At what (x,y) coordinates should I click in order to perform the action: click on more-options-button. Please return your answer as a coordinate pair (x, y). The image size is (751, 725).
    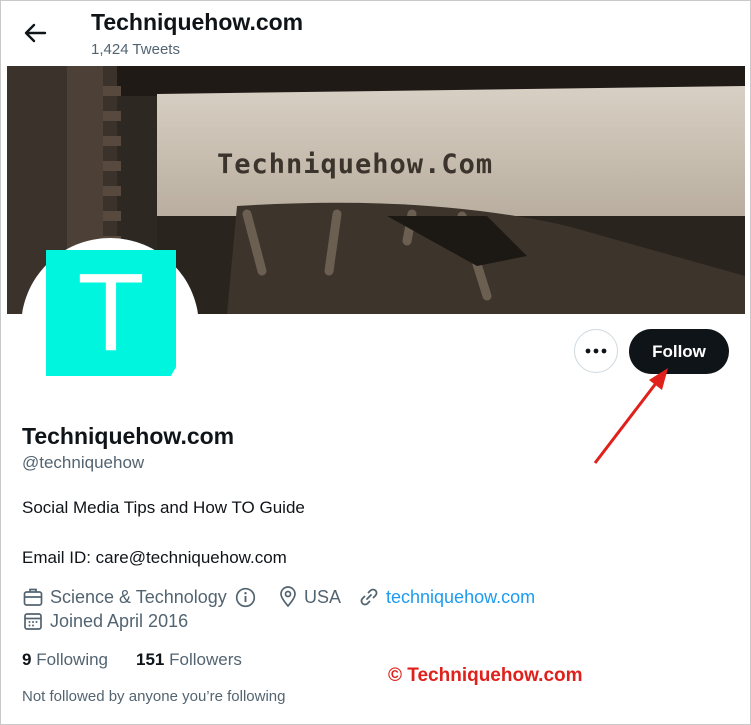
    Looking at the image, I should click on (596, 351).